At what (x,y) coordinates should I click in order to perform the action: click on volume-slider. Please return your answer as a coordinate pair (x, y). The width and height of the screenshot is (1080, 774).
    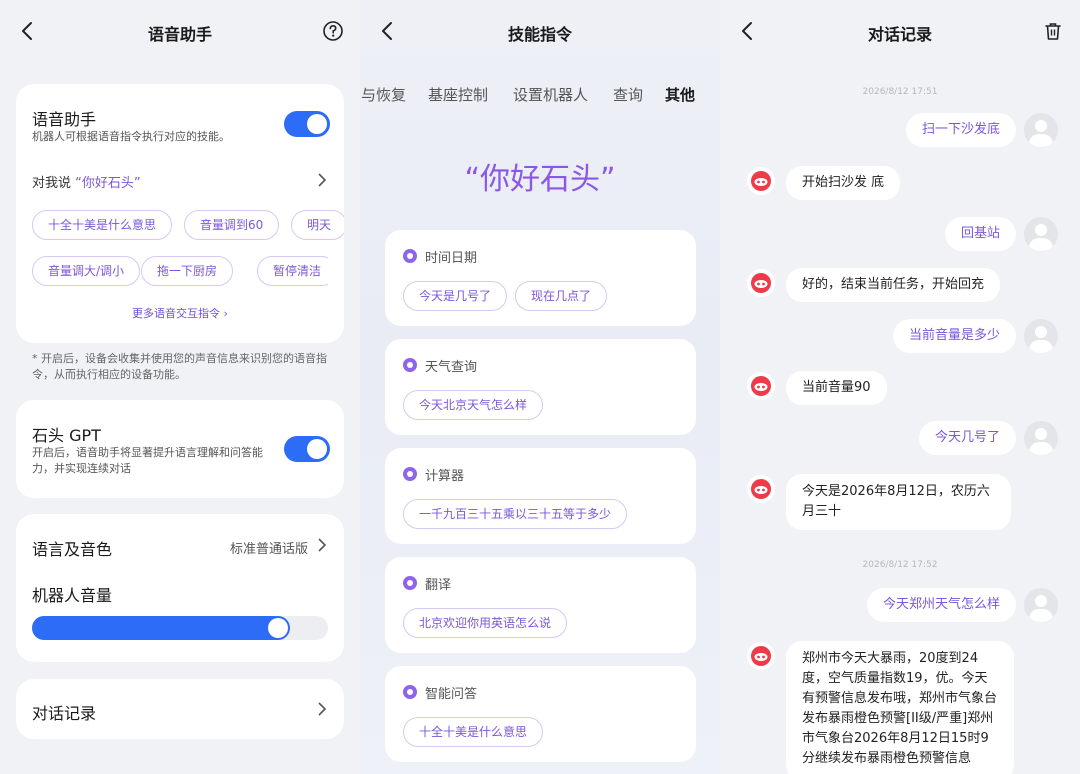
    Looking at the image, I should click on (180, 628).